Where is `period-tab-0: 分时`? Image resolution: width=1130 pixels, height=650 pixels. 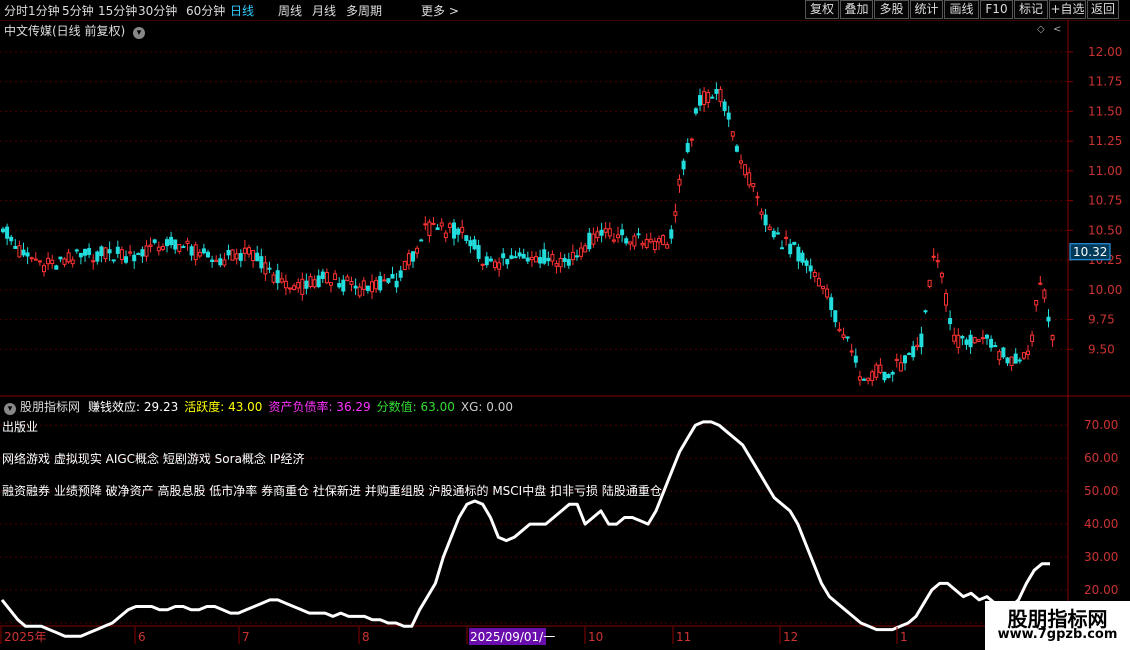
period-tab-0: 分时 is located at coordinates (16, 10).